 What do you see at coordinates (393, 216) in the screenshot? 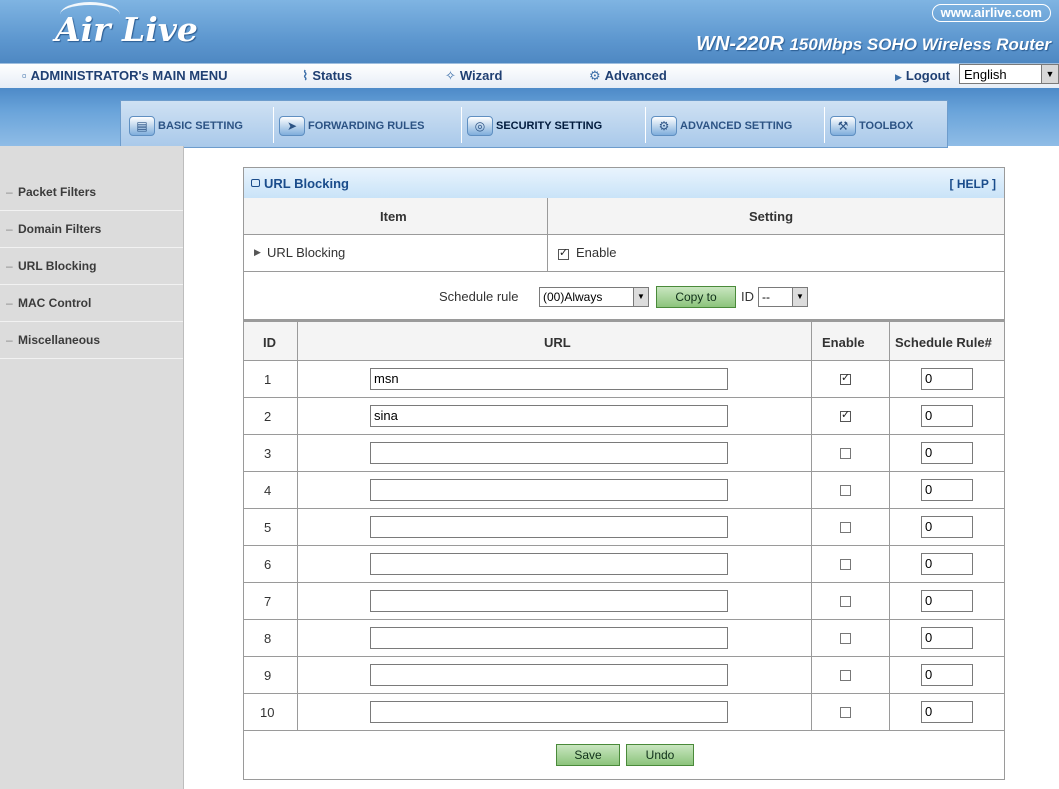
I see `col-item-header: Item` at bounding box center [393, 216].